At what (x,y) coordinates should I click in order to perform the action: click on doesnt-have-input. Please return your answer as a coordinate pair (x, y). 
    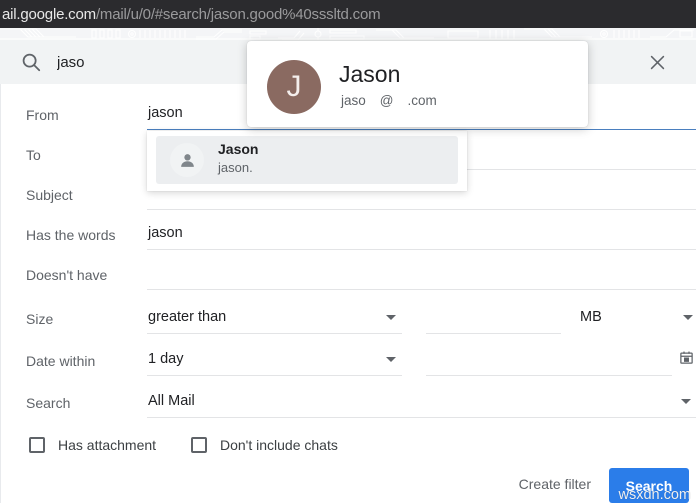
    Looking at the image, I should click on (421, 275).